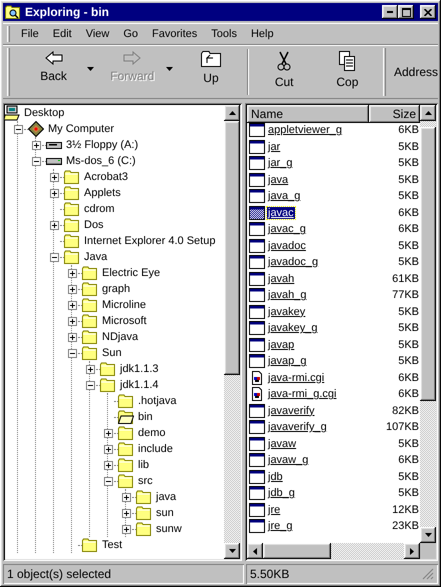  What do you see at coordinates (54, 72) in the screenshot?
I see `toolbar-button: Back` at bounding box center [54, 72].